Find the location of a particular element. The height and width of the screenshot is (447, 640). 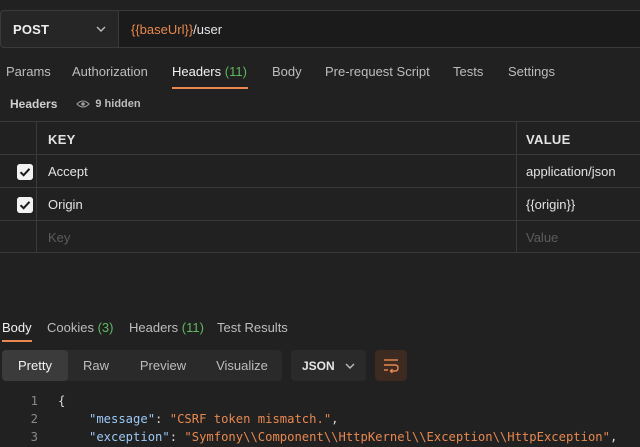

url-input: {{baseUrl}}/user is located at coordinates (379, 29).